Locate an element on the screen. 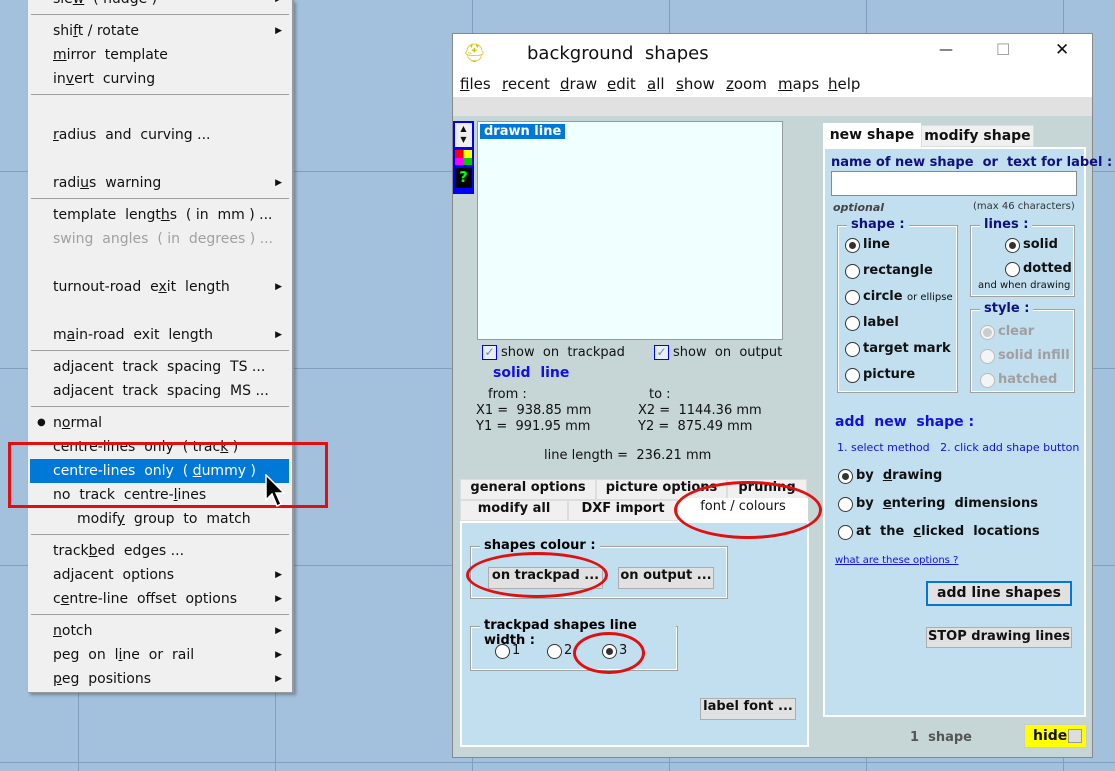 This screenshot has height=771, width=1115. tab-general-options: general options is located at coordinates (528, 489).